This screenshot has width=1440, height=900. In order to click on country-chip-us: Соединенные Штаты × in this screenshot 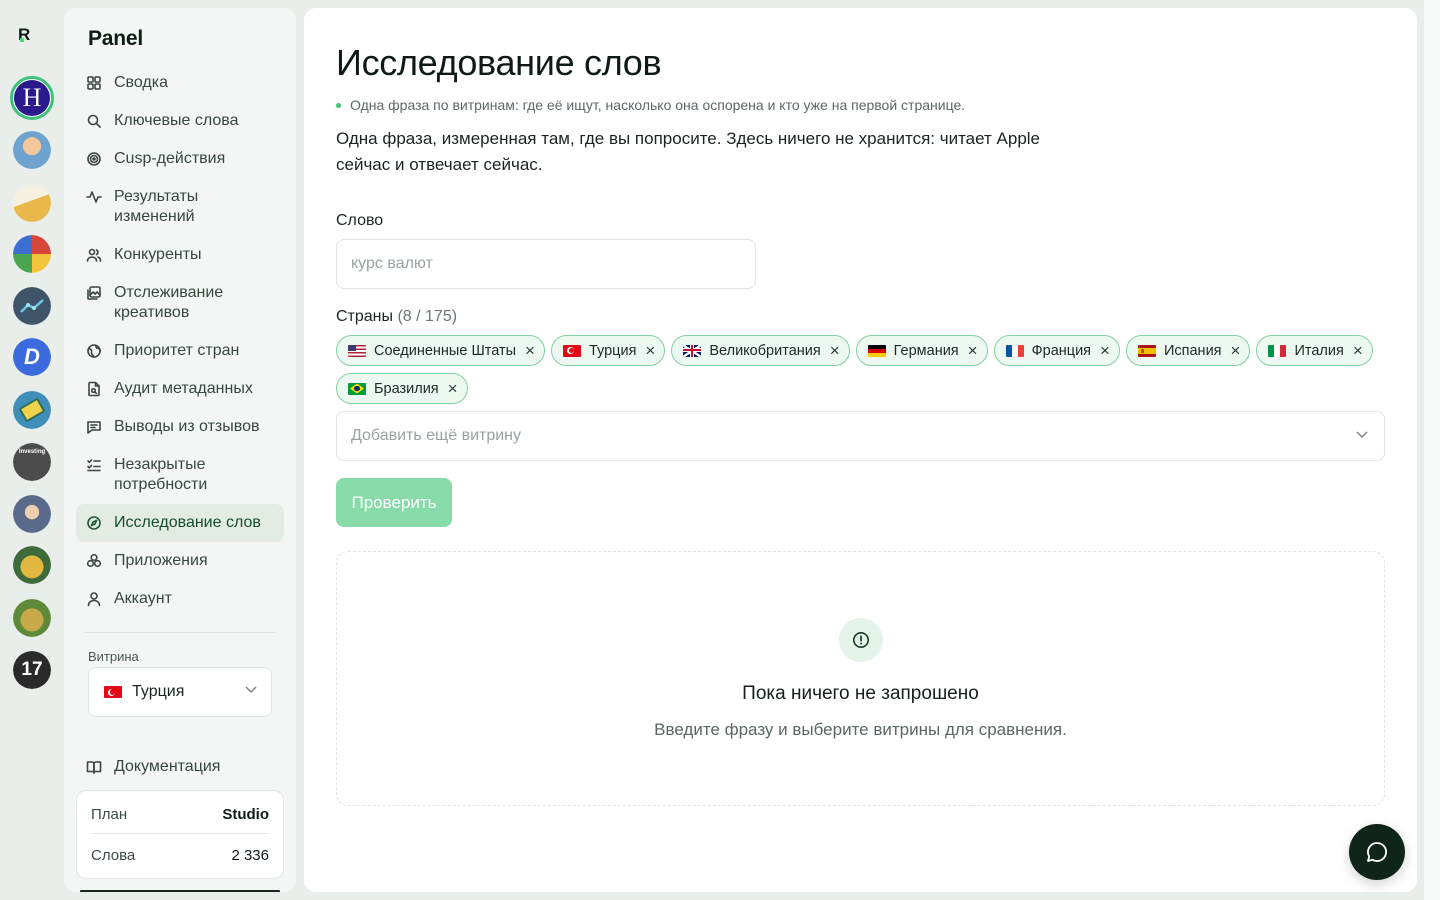, I will do `click(440, 350)`.